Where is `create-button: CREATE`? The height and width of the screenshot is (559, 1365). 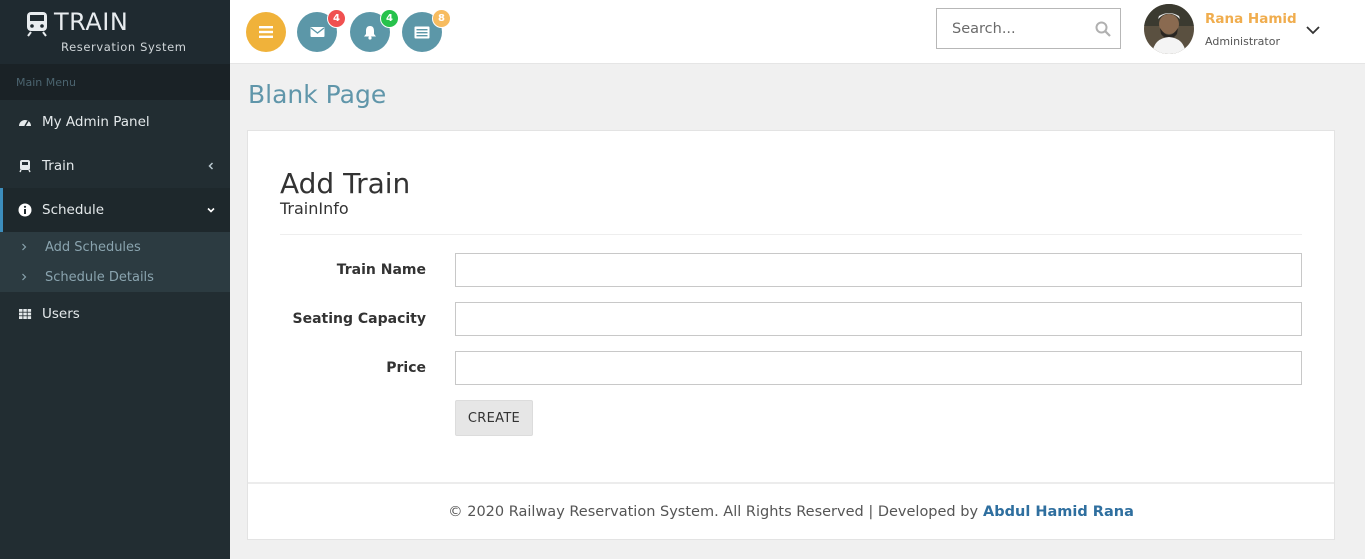 create-button: CREATE is located at coordinates (494, 418).